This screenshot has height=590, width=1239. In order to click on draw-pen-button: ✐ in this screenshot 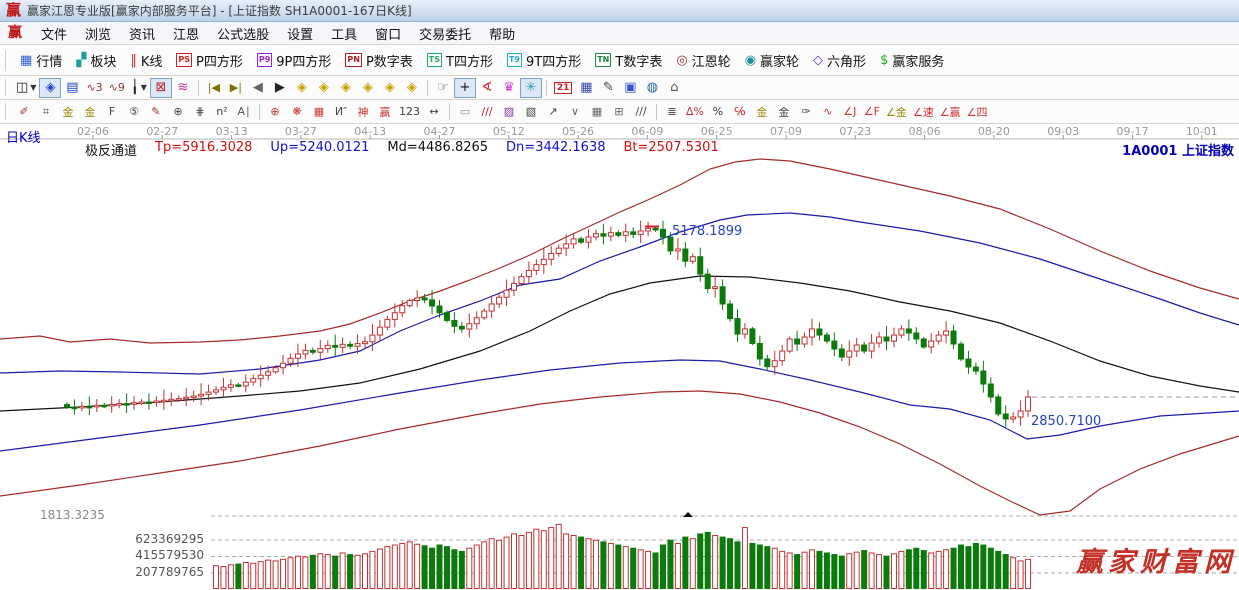, I will do `click(24, 112)`.